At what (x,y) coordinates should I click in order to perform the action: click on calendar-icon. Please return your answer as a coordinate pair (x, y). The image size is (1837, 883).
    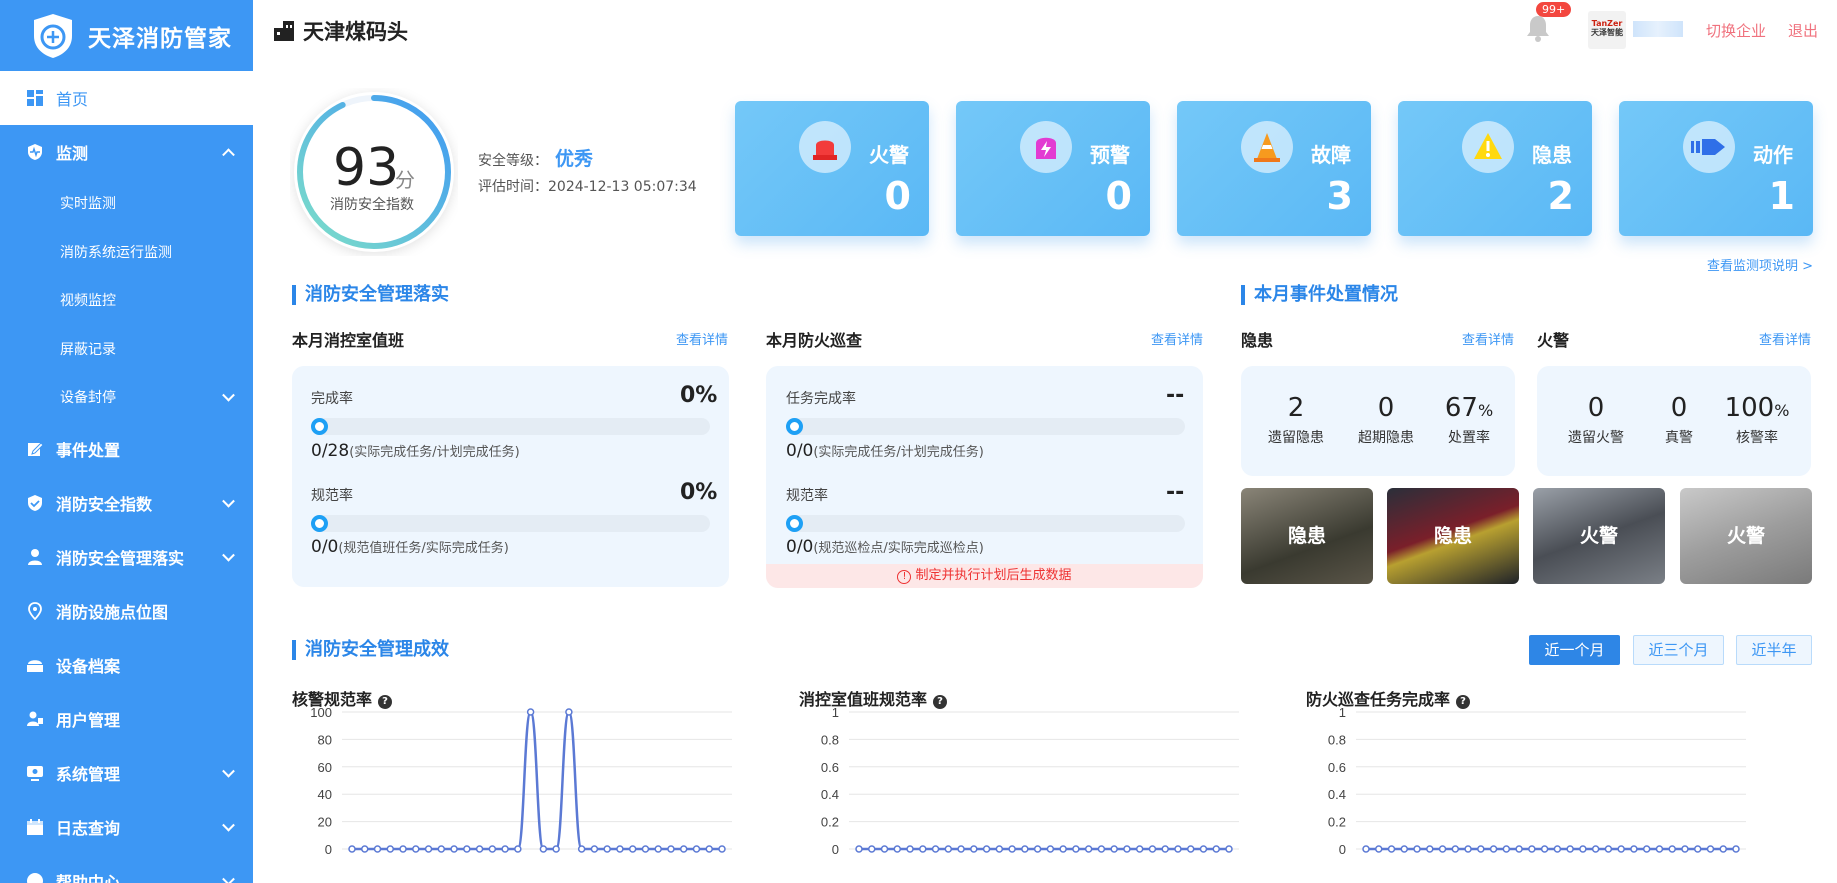
    Looking at the image, I should click on (35, 826).